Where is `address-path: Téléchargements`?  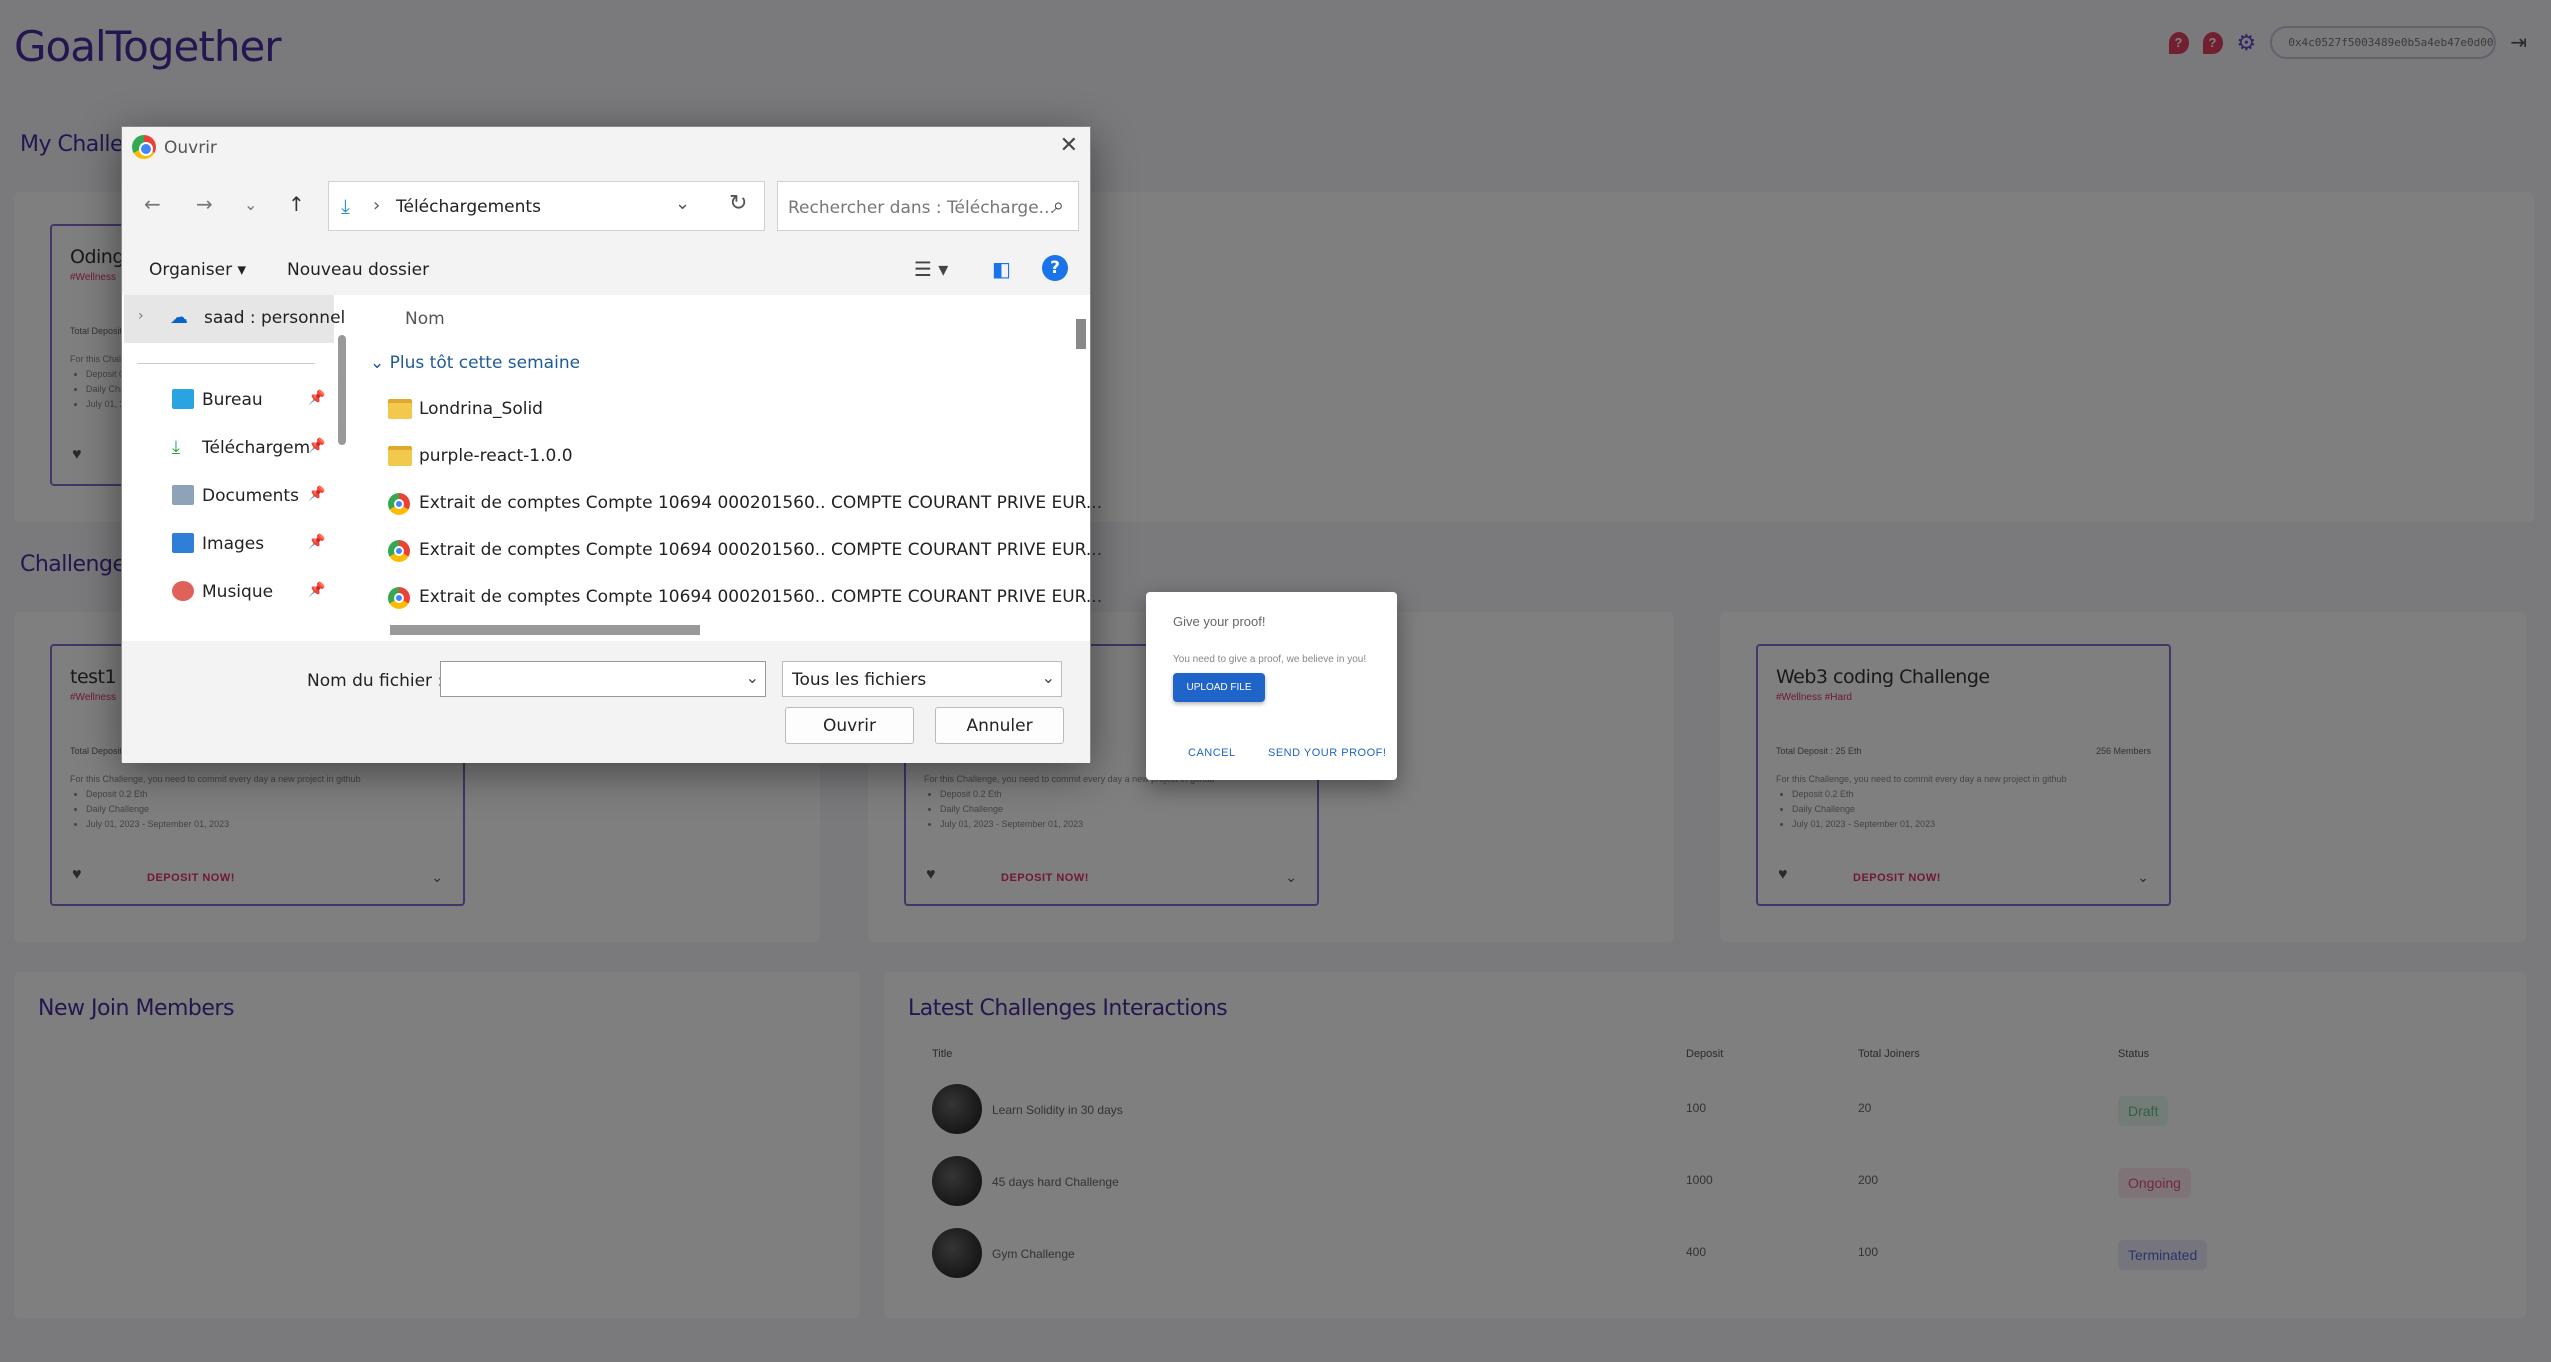 address-path: Téléchargements is located at coordinates (468, 207).